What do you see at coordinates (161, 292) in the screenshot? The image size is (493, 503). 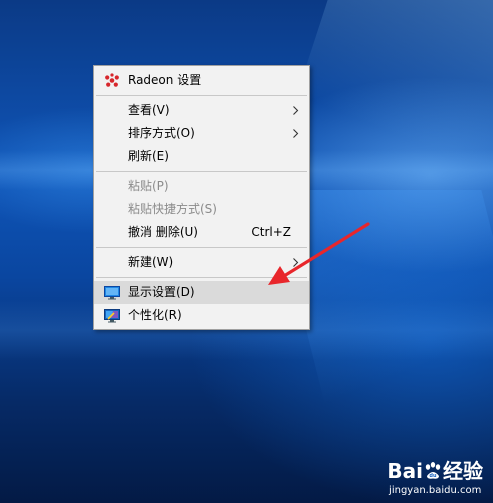 I see `menu-item-label: 显示设置(D)` at bounding box center [161, 292].